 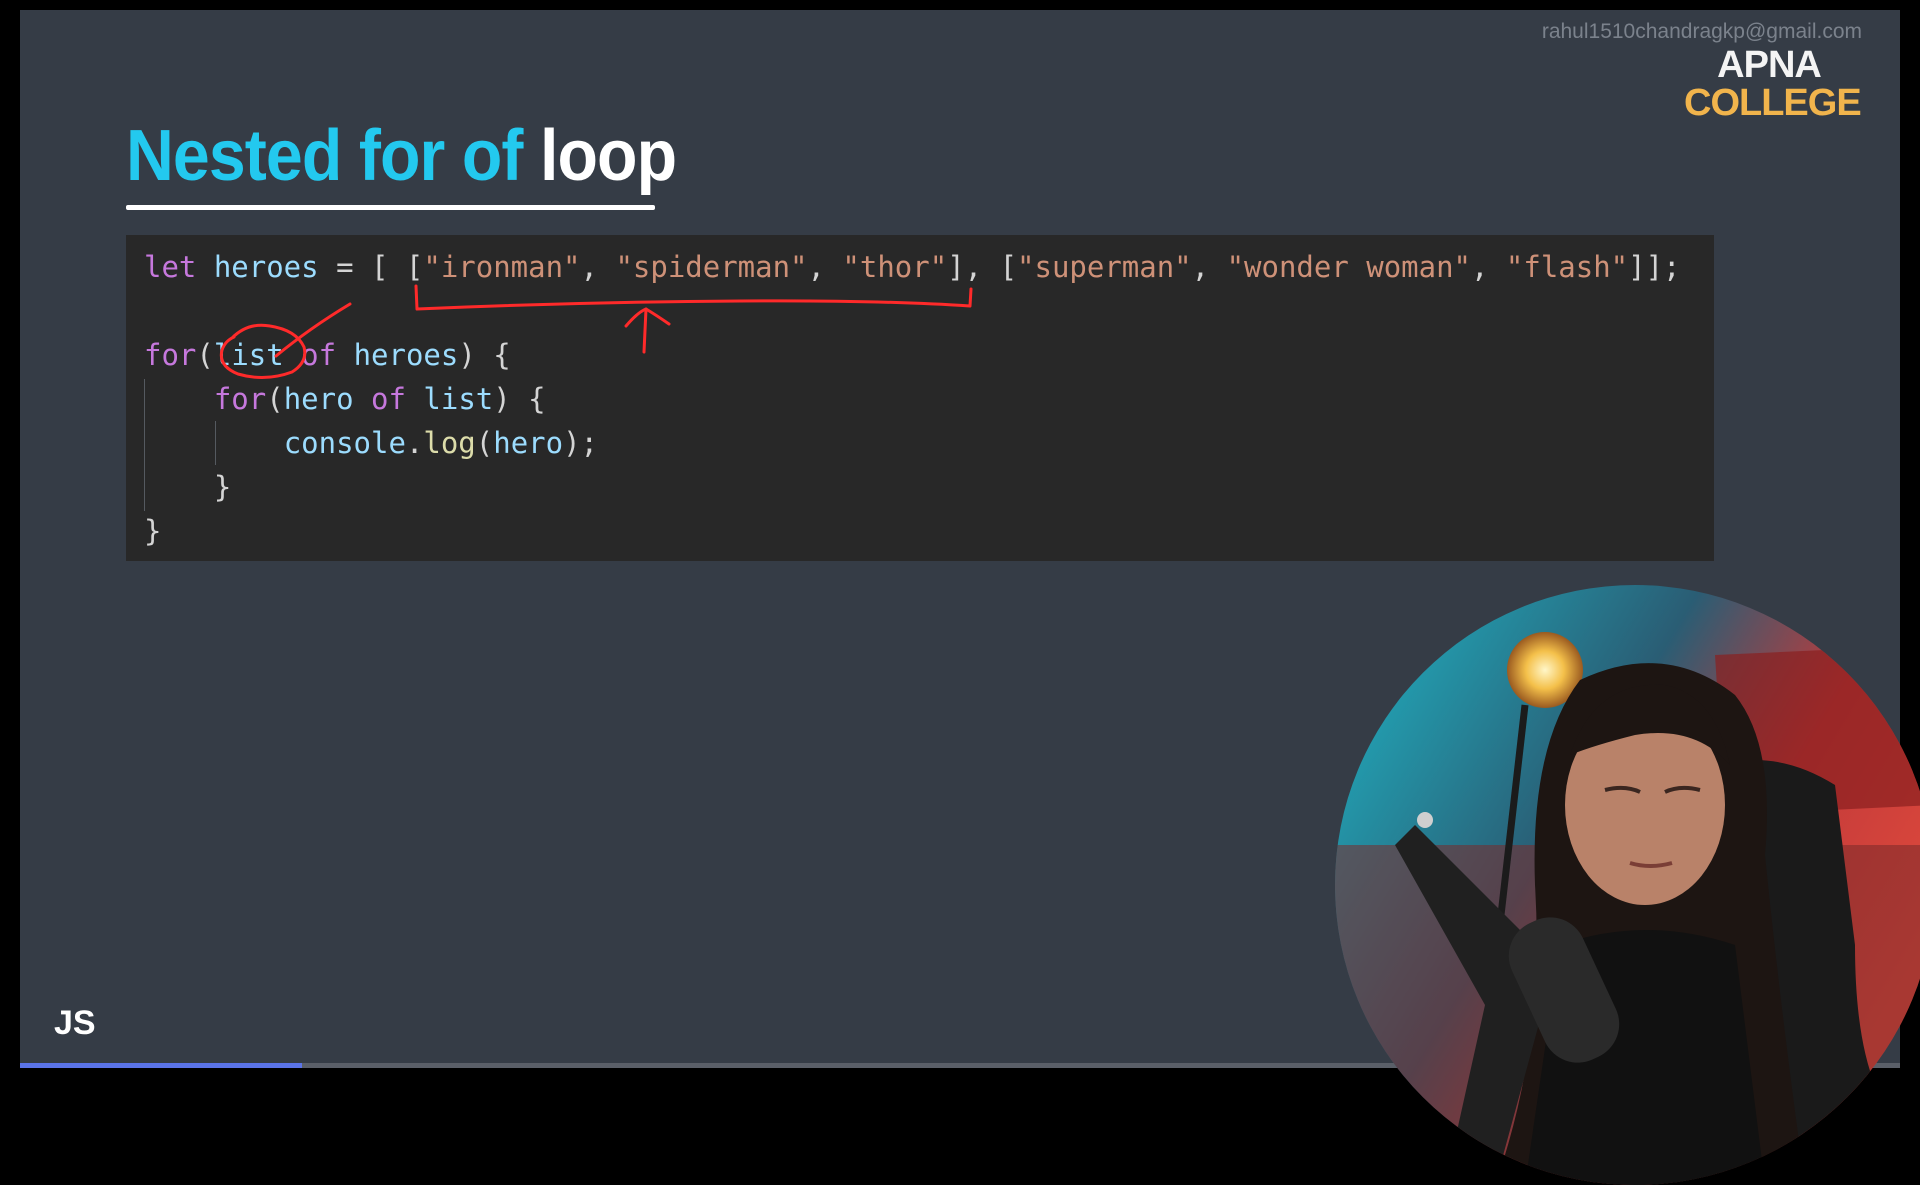 I want to click on code-token: "flash", so click(x=1567, y=267).